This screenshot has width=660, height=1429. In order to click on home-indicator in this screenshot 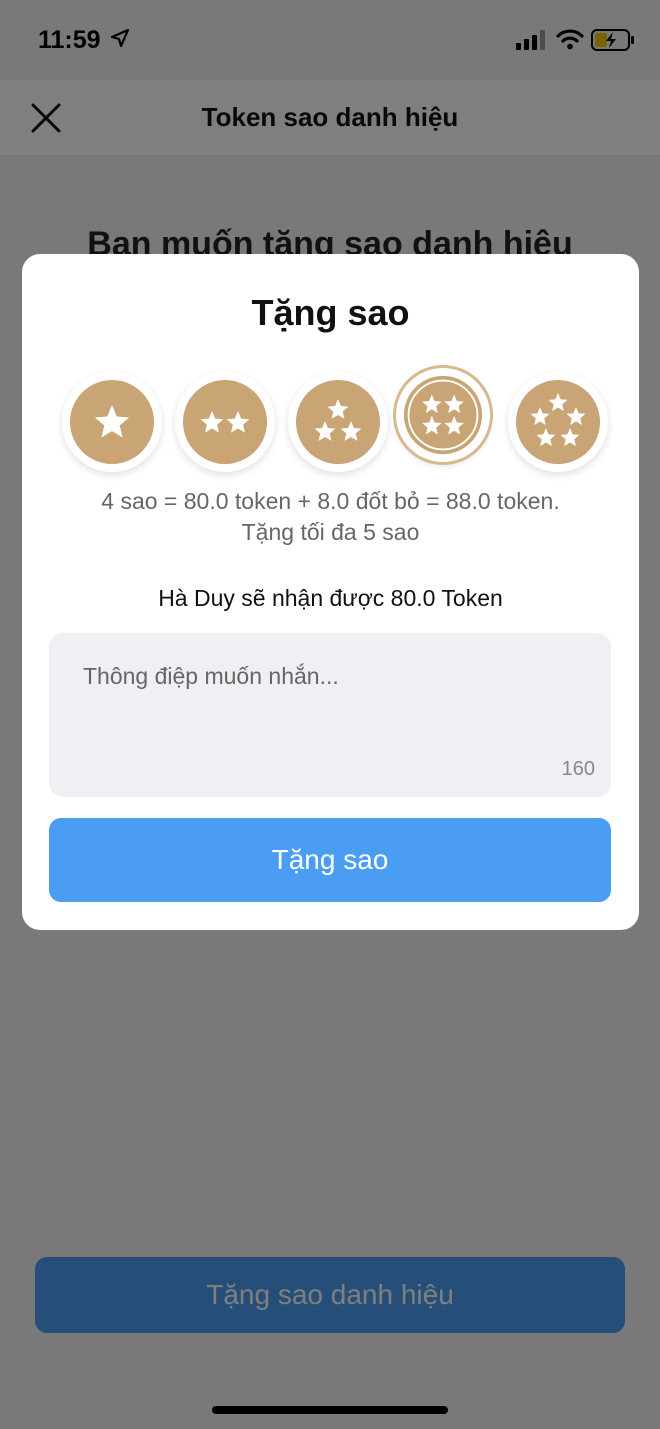, I will do `click(330, 1410)`.